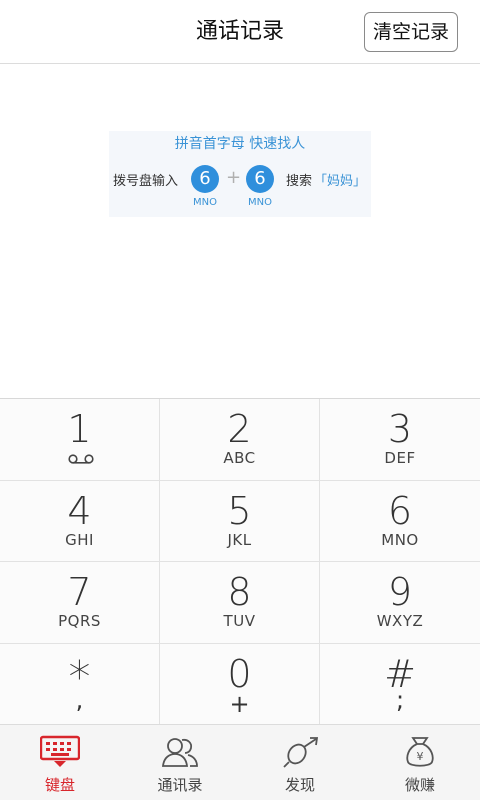 This screenshot has height=800, width=480. I want to click on tab-contacts: 通讯录, so click(180, 762).